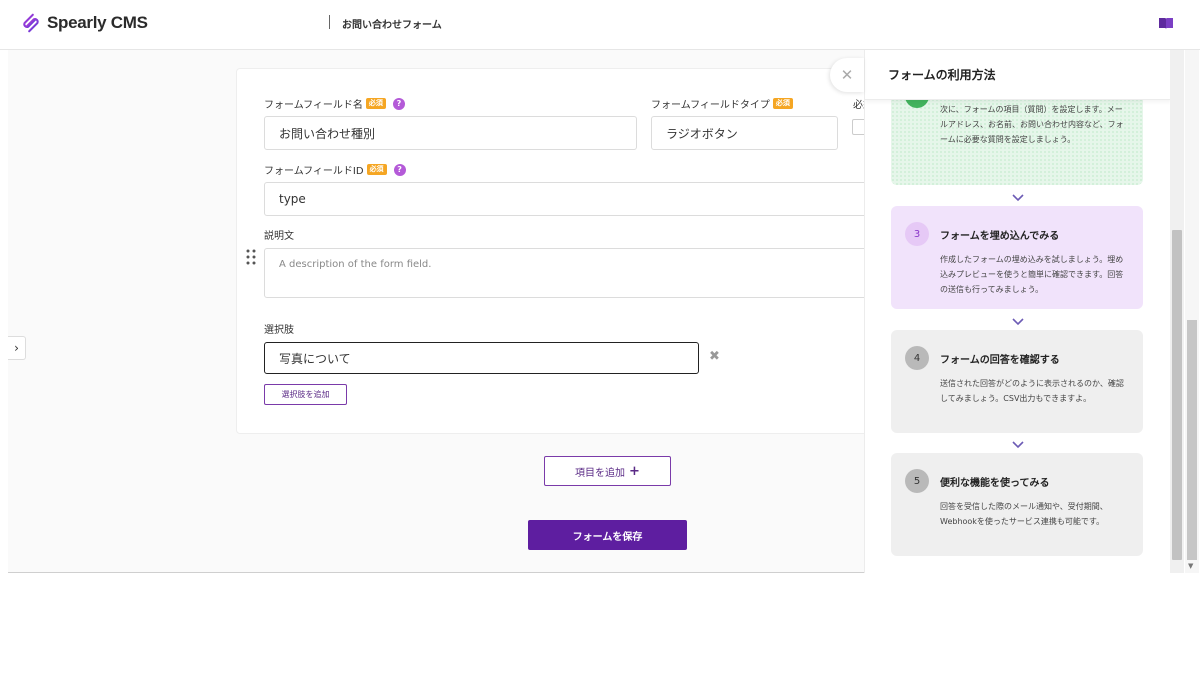 The height and width of the screenshot is (675, 1200). Describe the element at coordinates (251, 257) in the screenshot. I see `drag-handle-icon` at that location.